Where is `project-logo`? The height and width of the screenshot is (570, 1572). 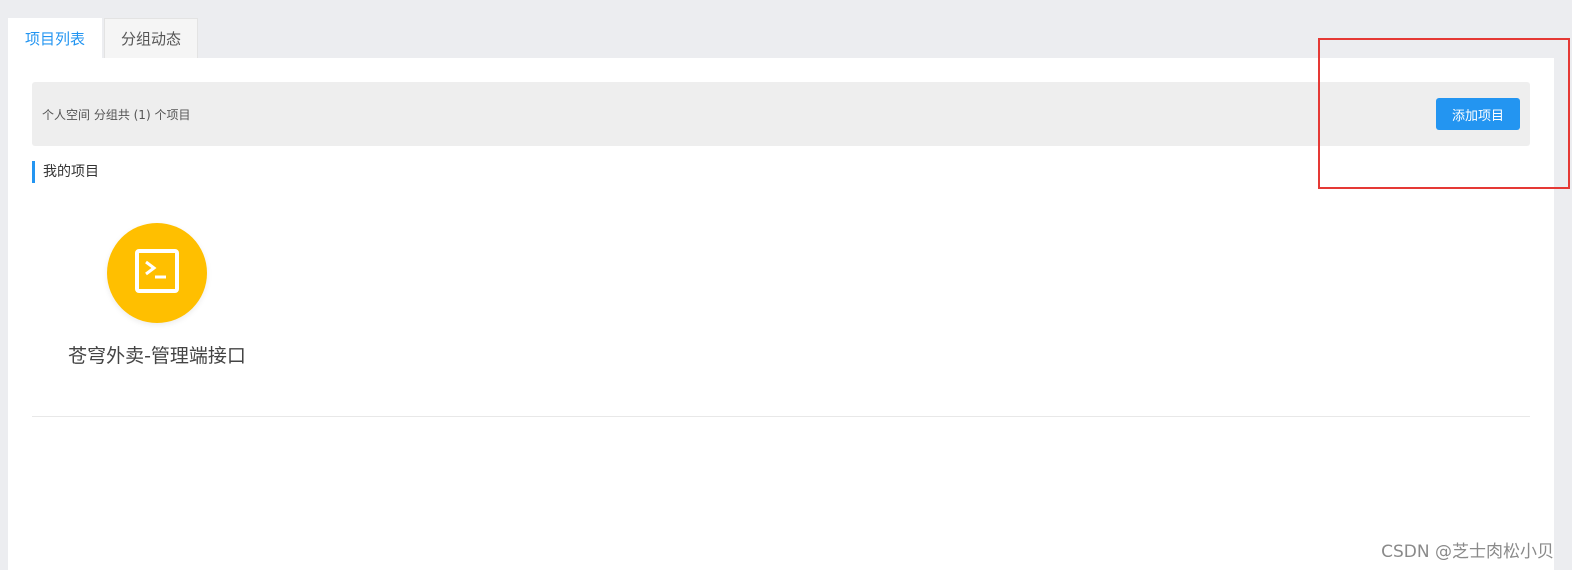 project-logo is located at coordinates (157, 273).